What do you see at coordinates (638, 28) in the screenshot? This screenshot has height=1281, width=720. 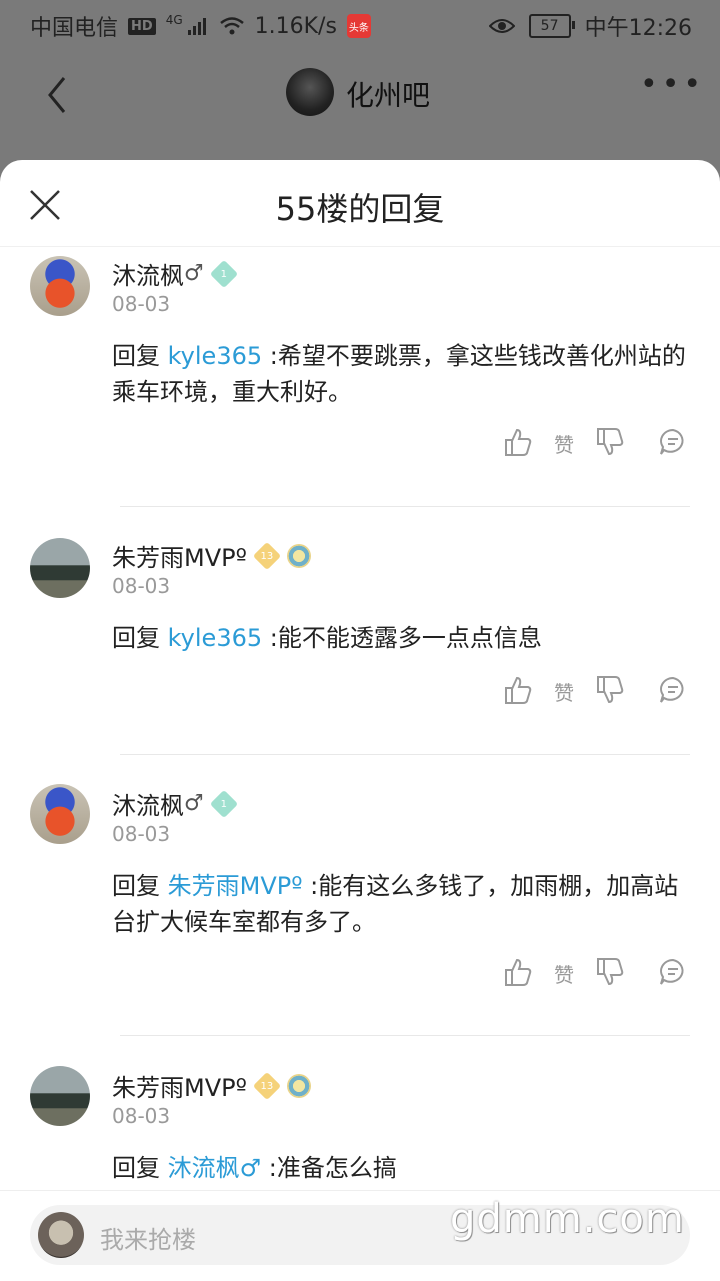 I see `clock: 中午12:26` at bounding box center [638, 28].